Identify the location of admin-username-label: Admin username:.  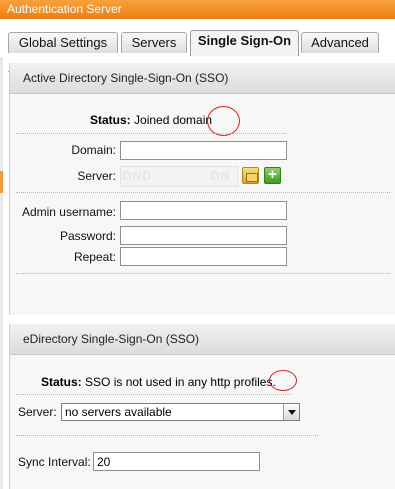
(68, 212).